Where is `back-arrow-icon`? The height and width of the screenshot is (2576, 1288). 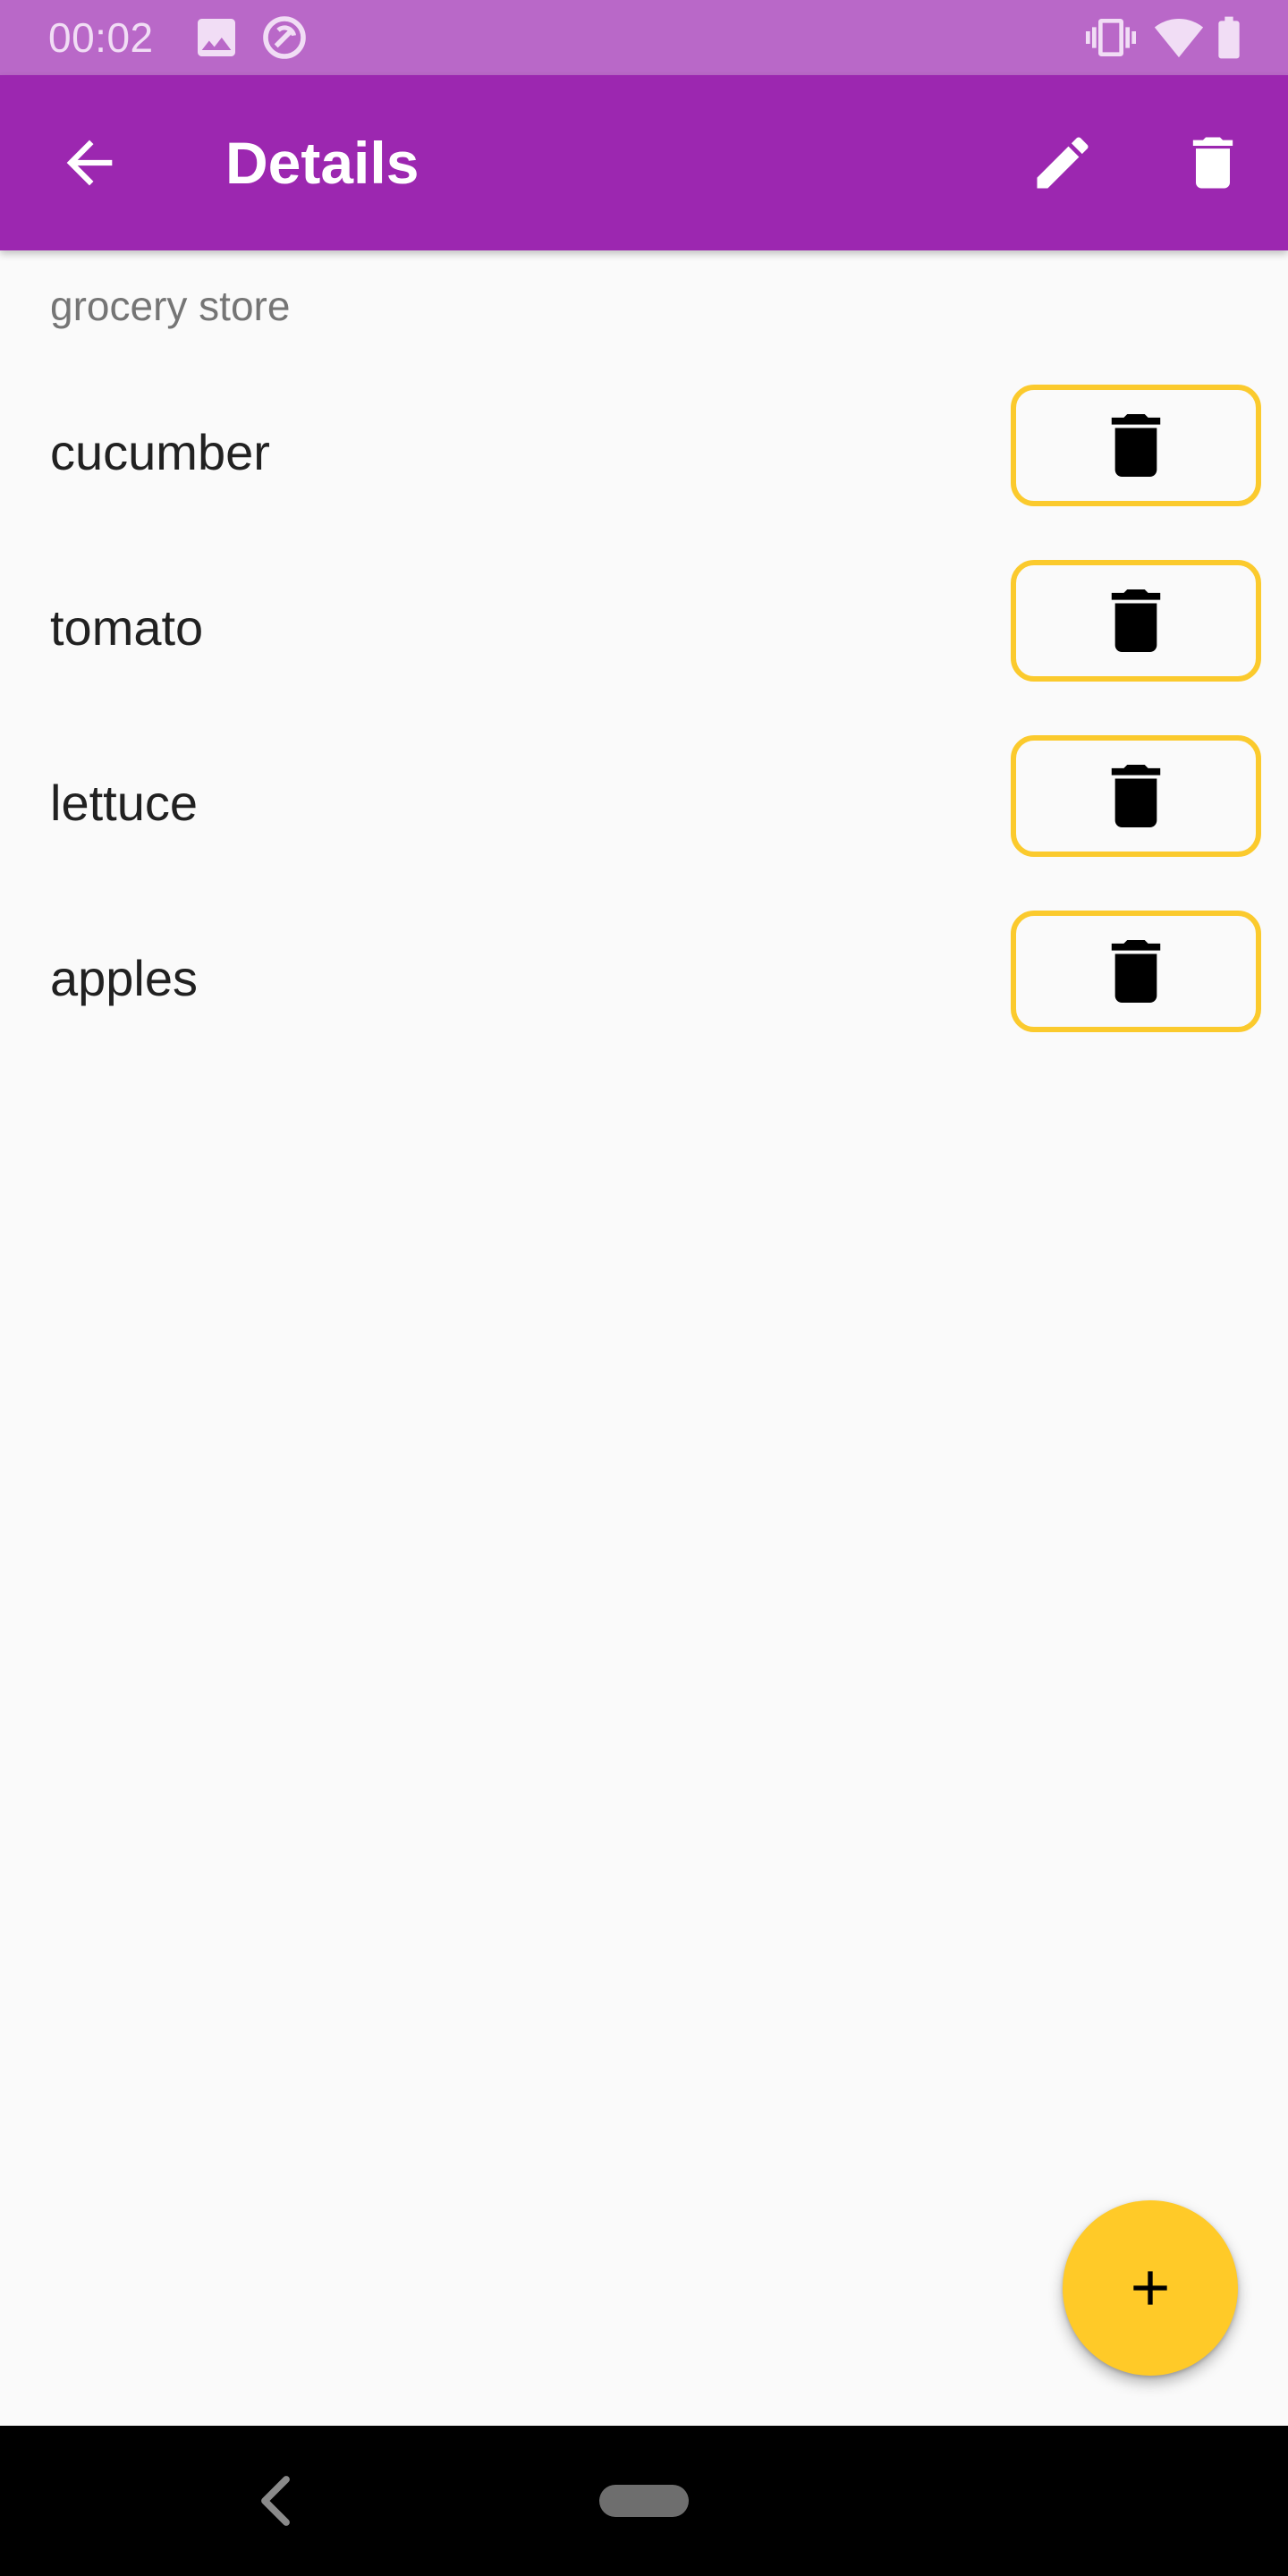 back-arrow-icon is located at coordinates (89, 163).